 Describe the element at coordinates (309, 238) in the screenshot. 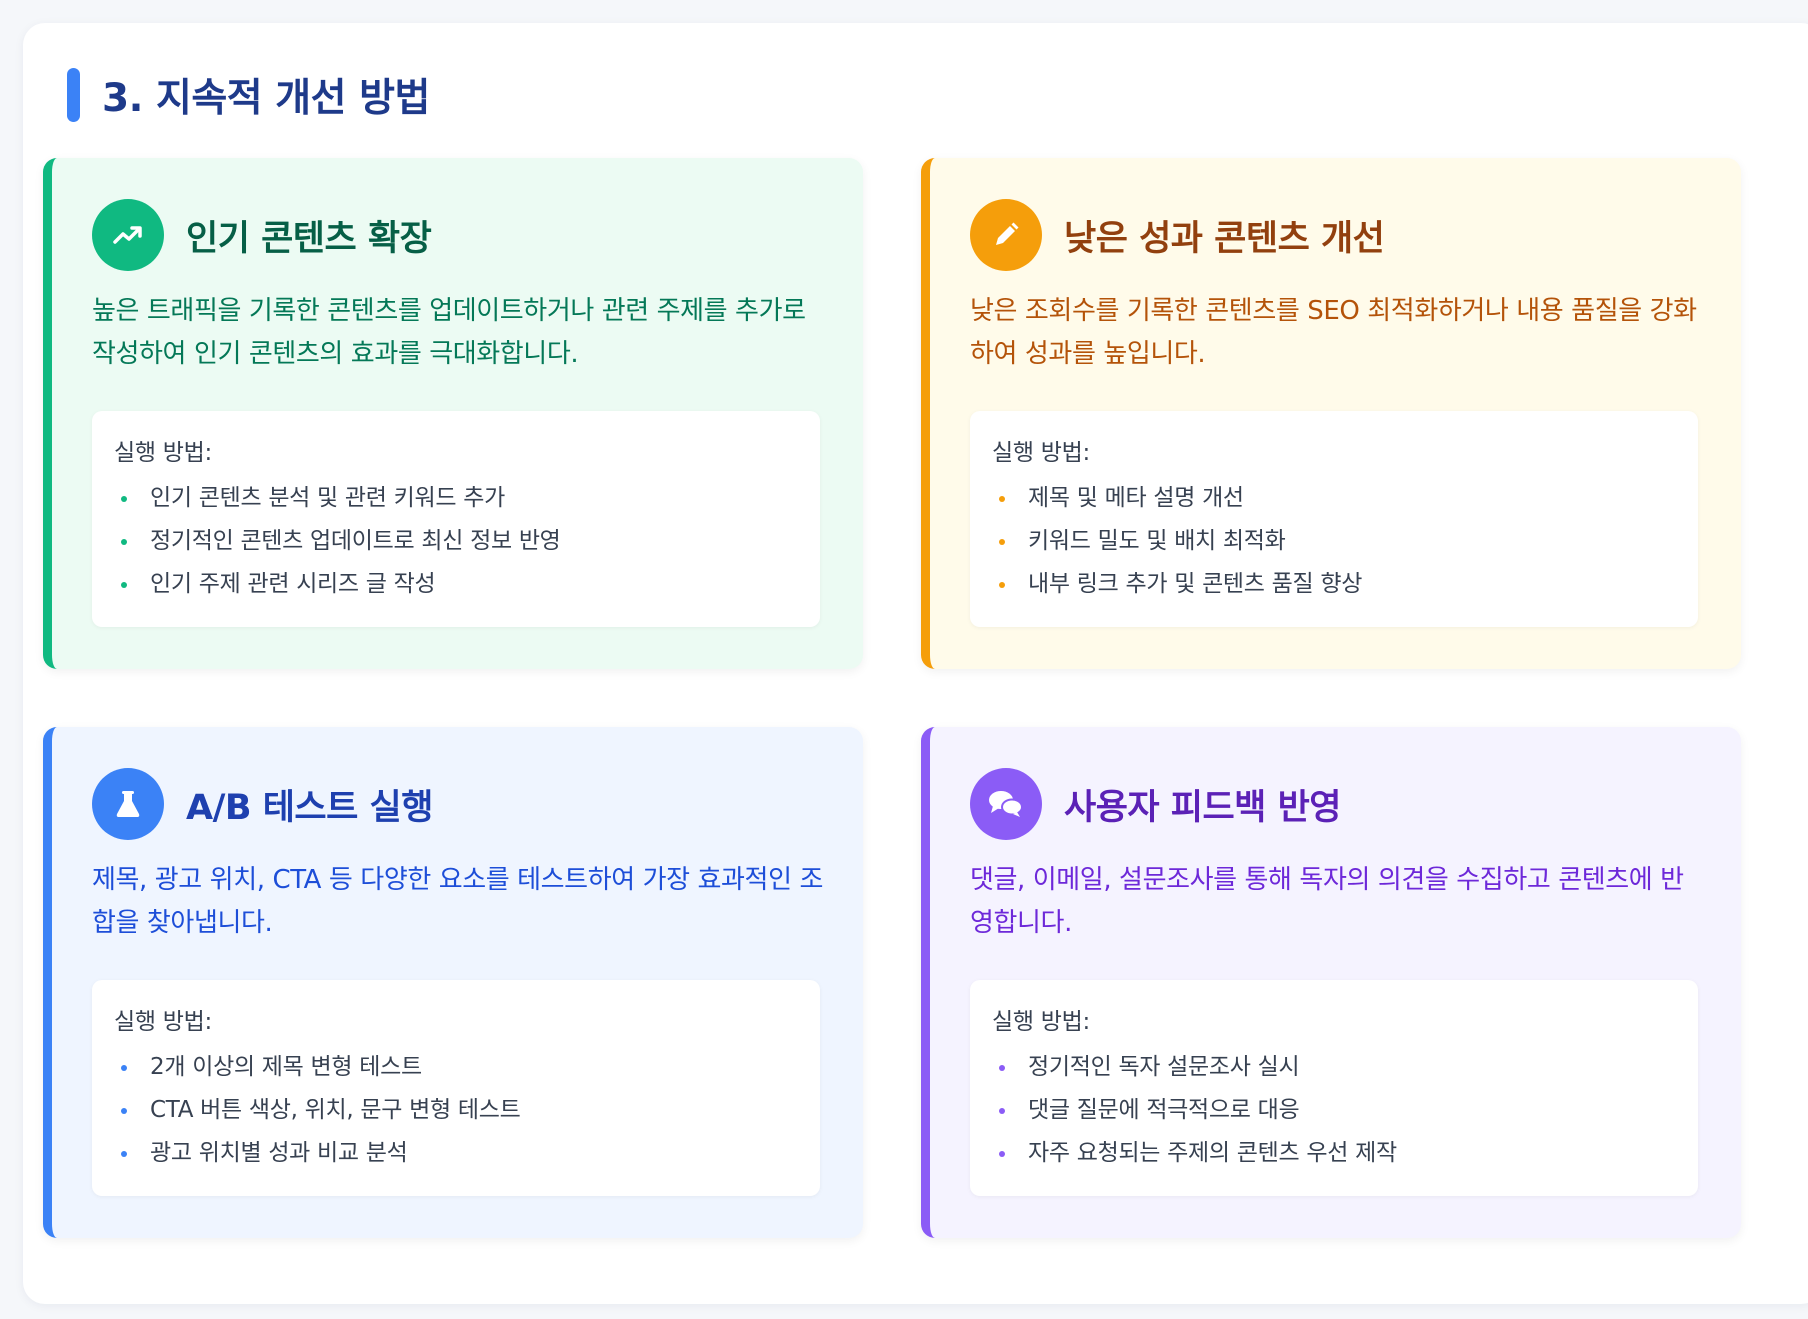

I see `card-title: 인기 콘텐츠 확장` at that location.